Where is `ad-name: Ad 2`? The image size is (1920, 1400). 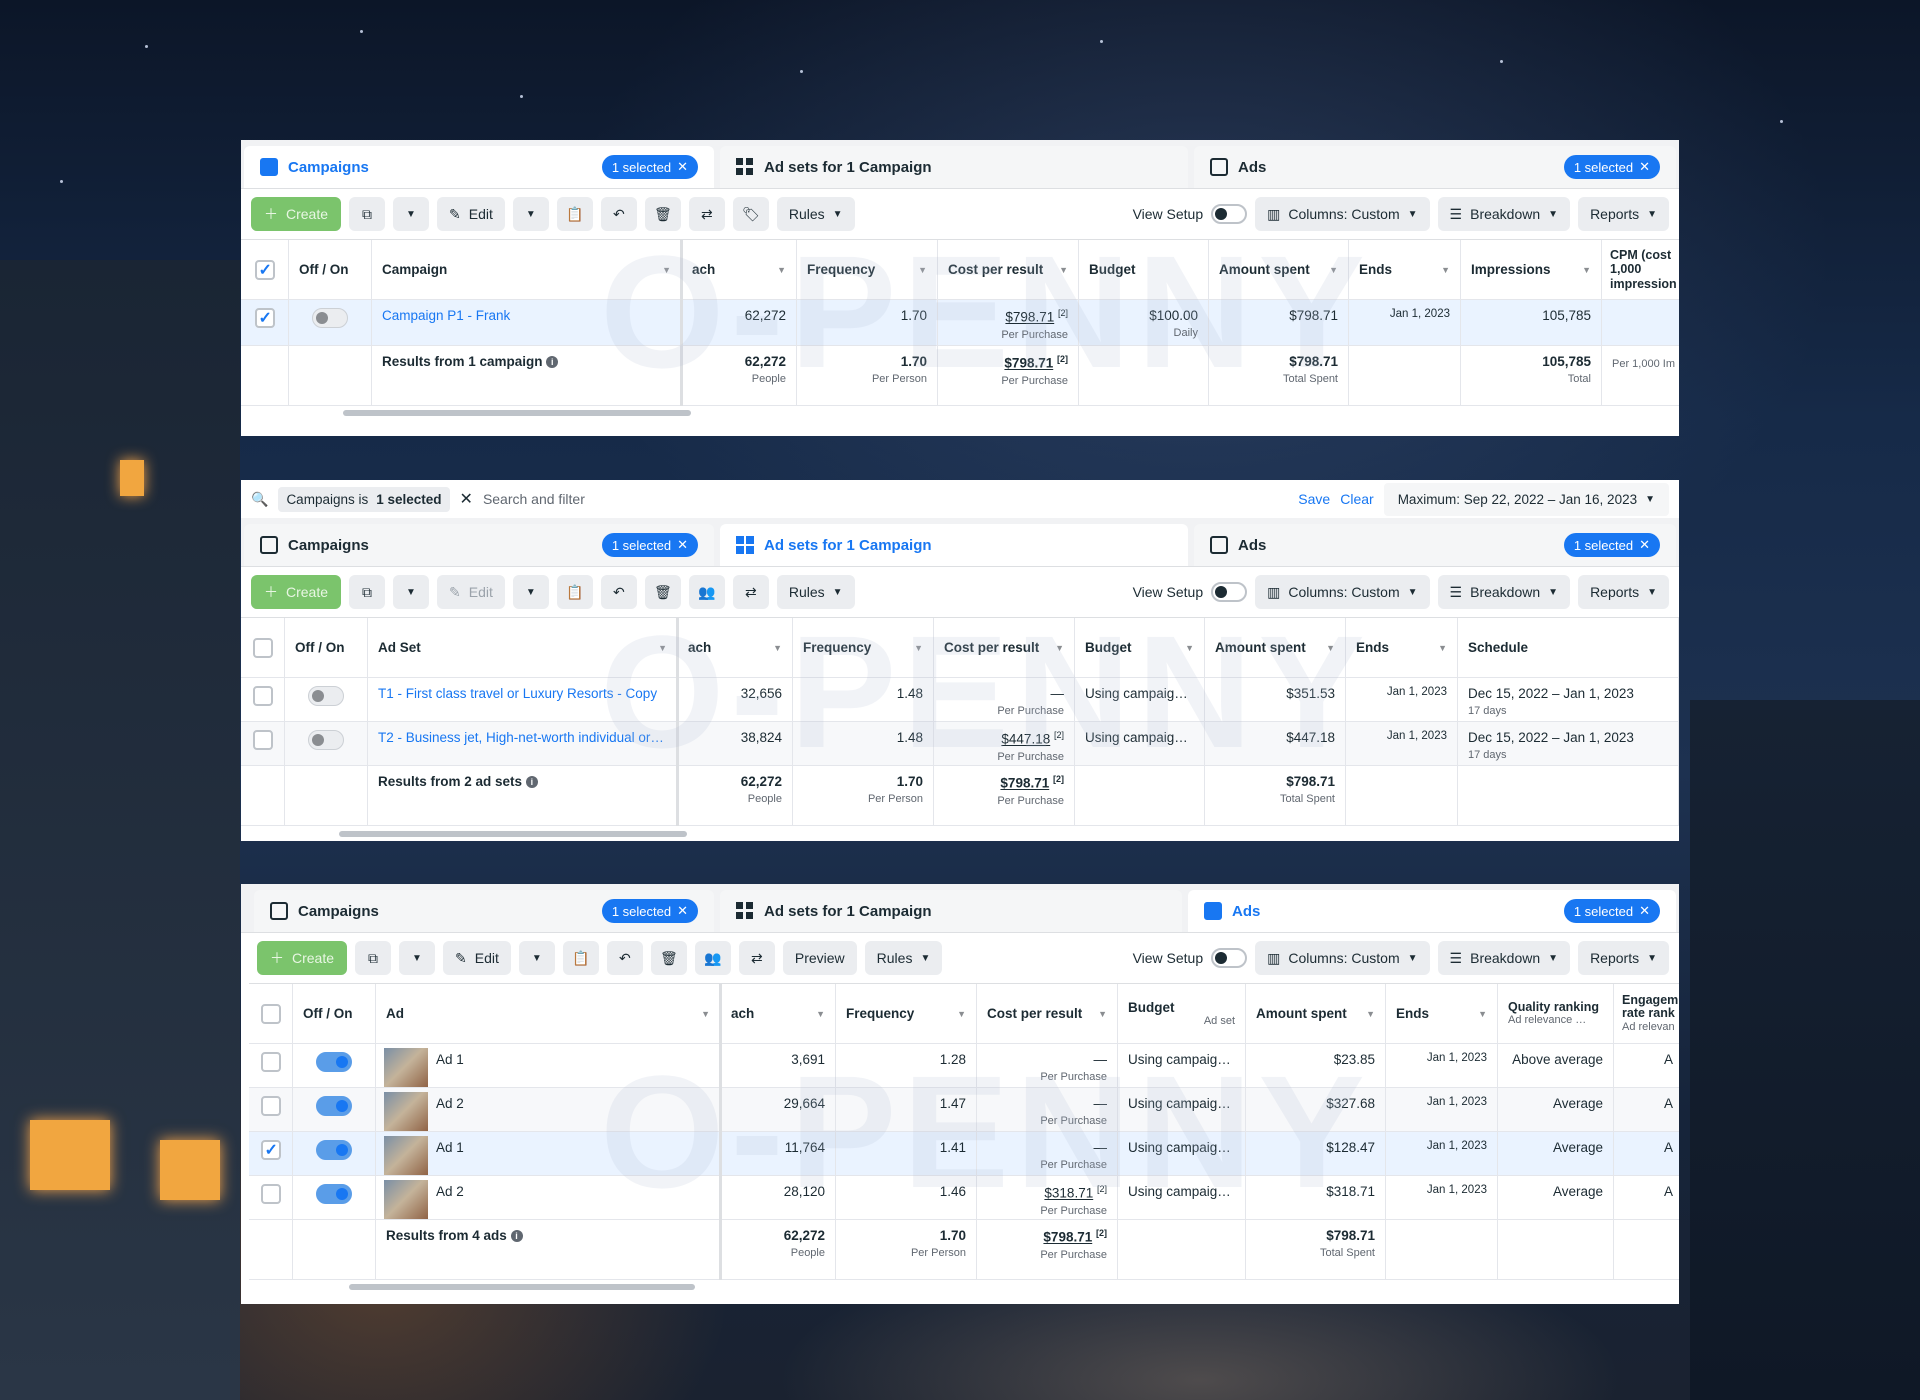
ad-name: Ad 2 is located at coordinates (450, 1103).